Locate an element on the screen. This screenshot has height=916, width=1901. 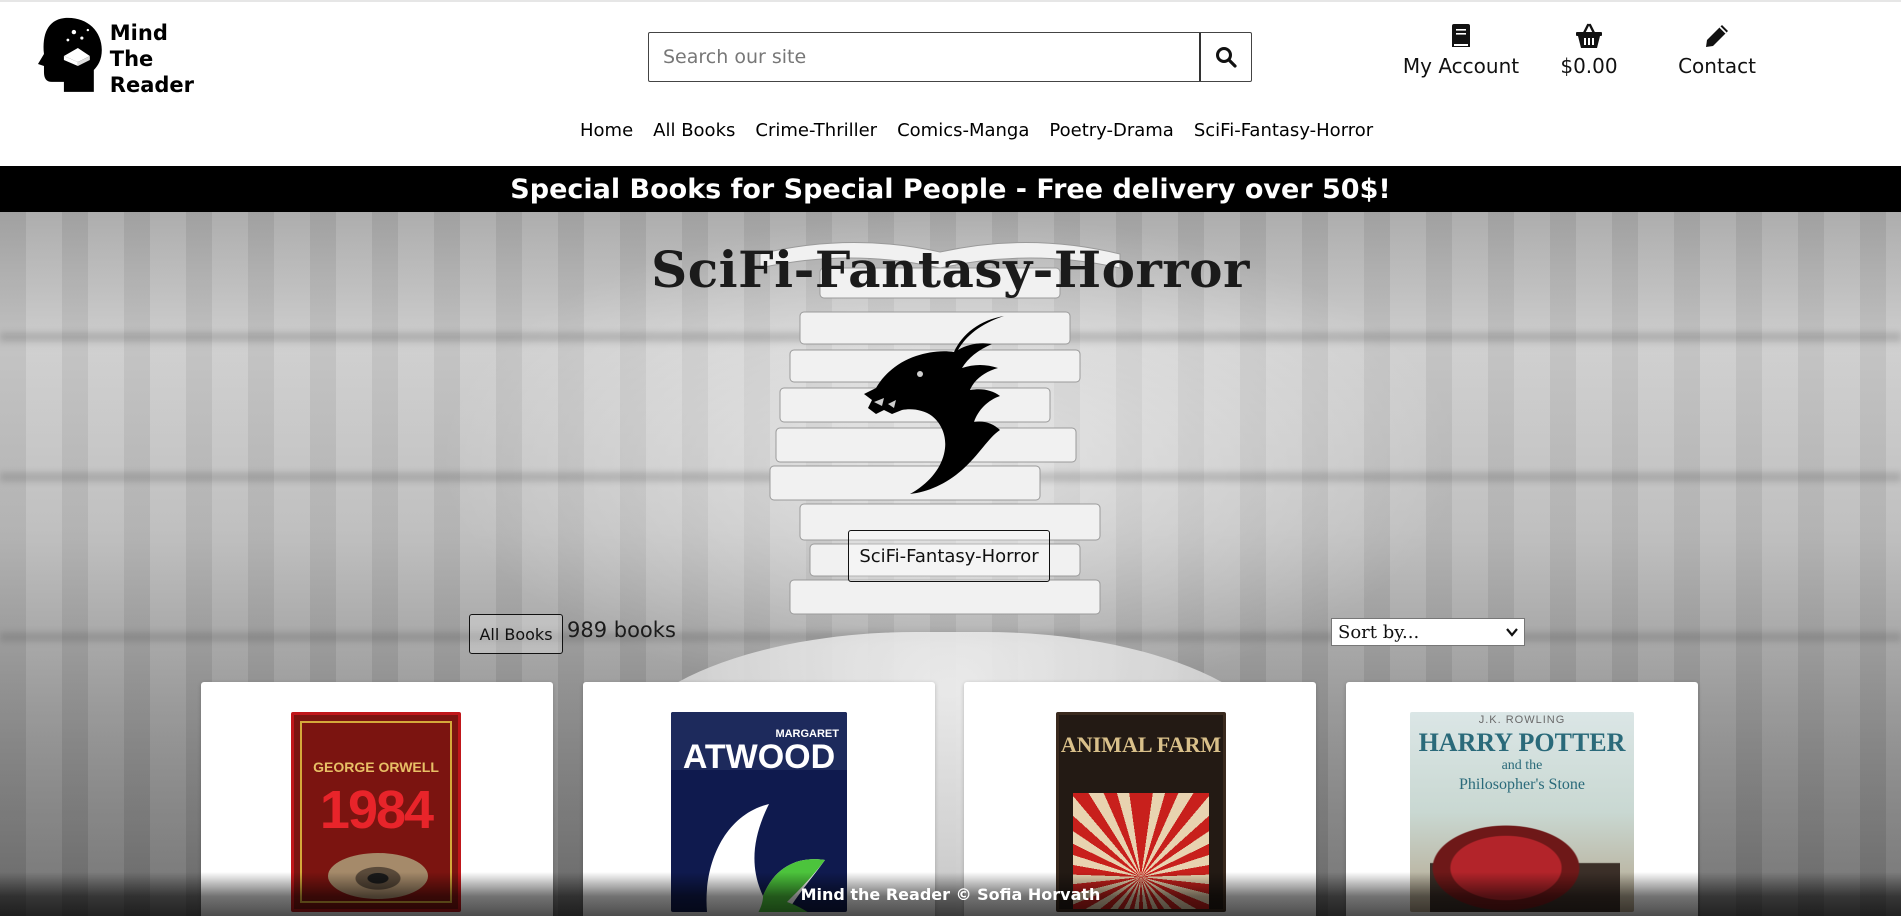
cover-author: J.K. ROWLING is located at coordinates (1522, 720).